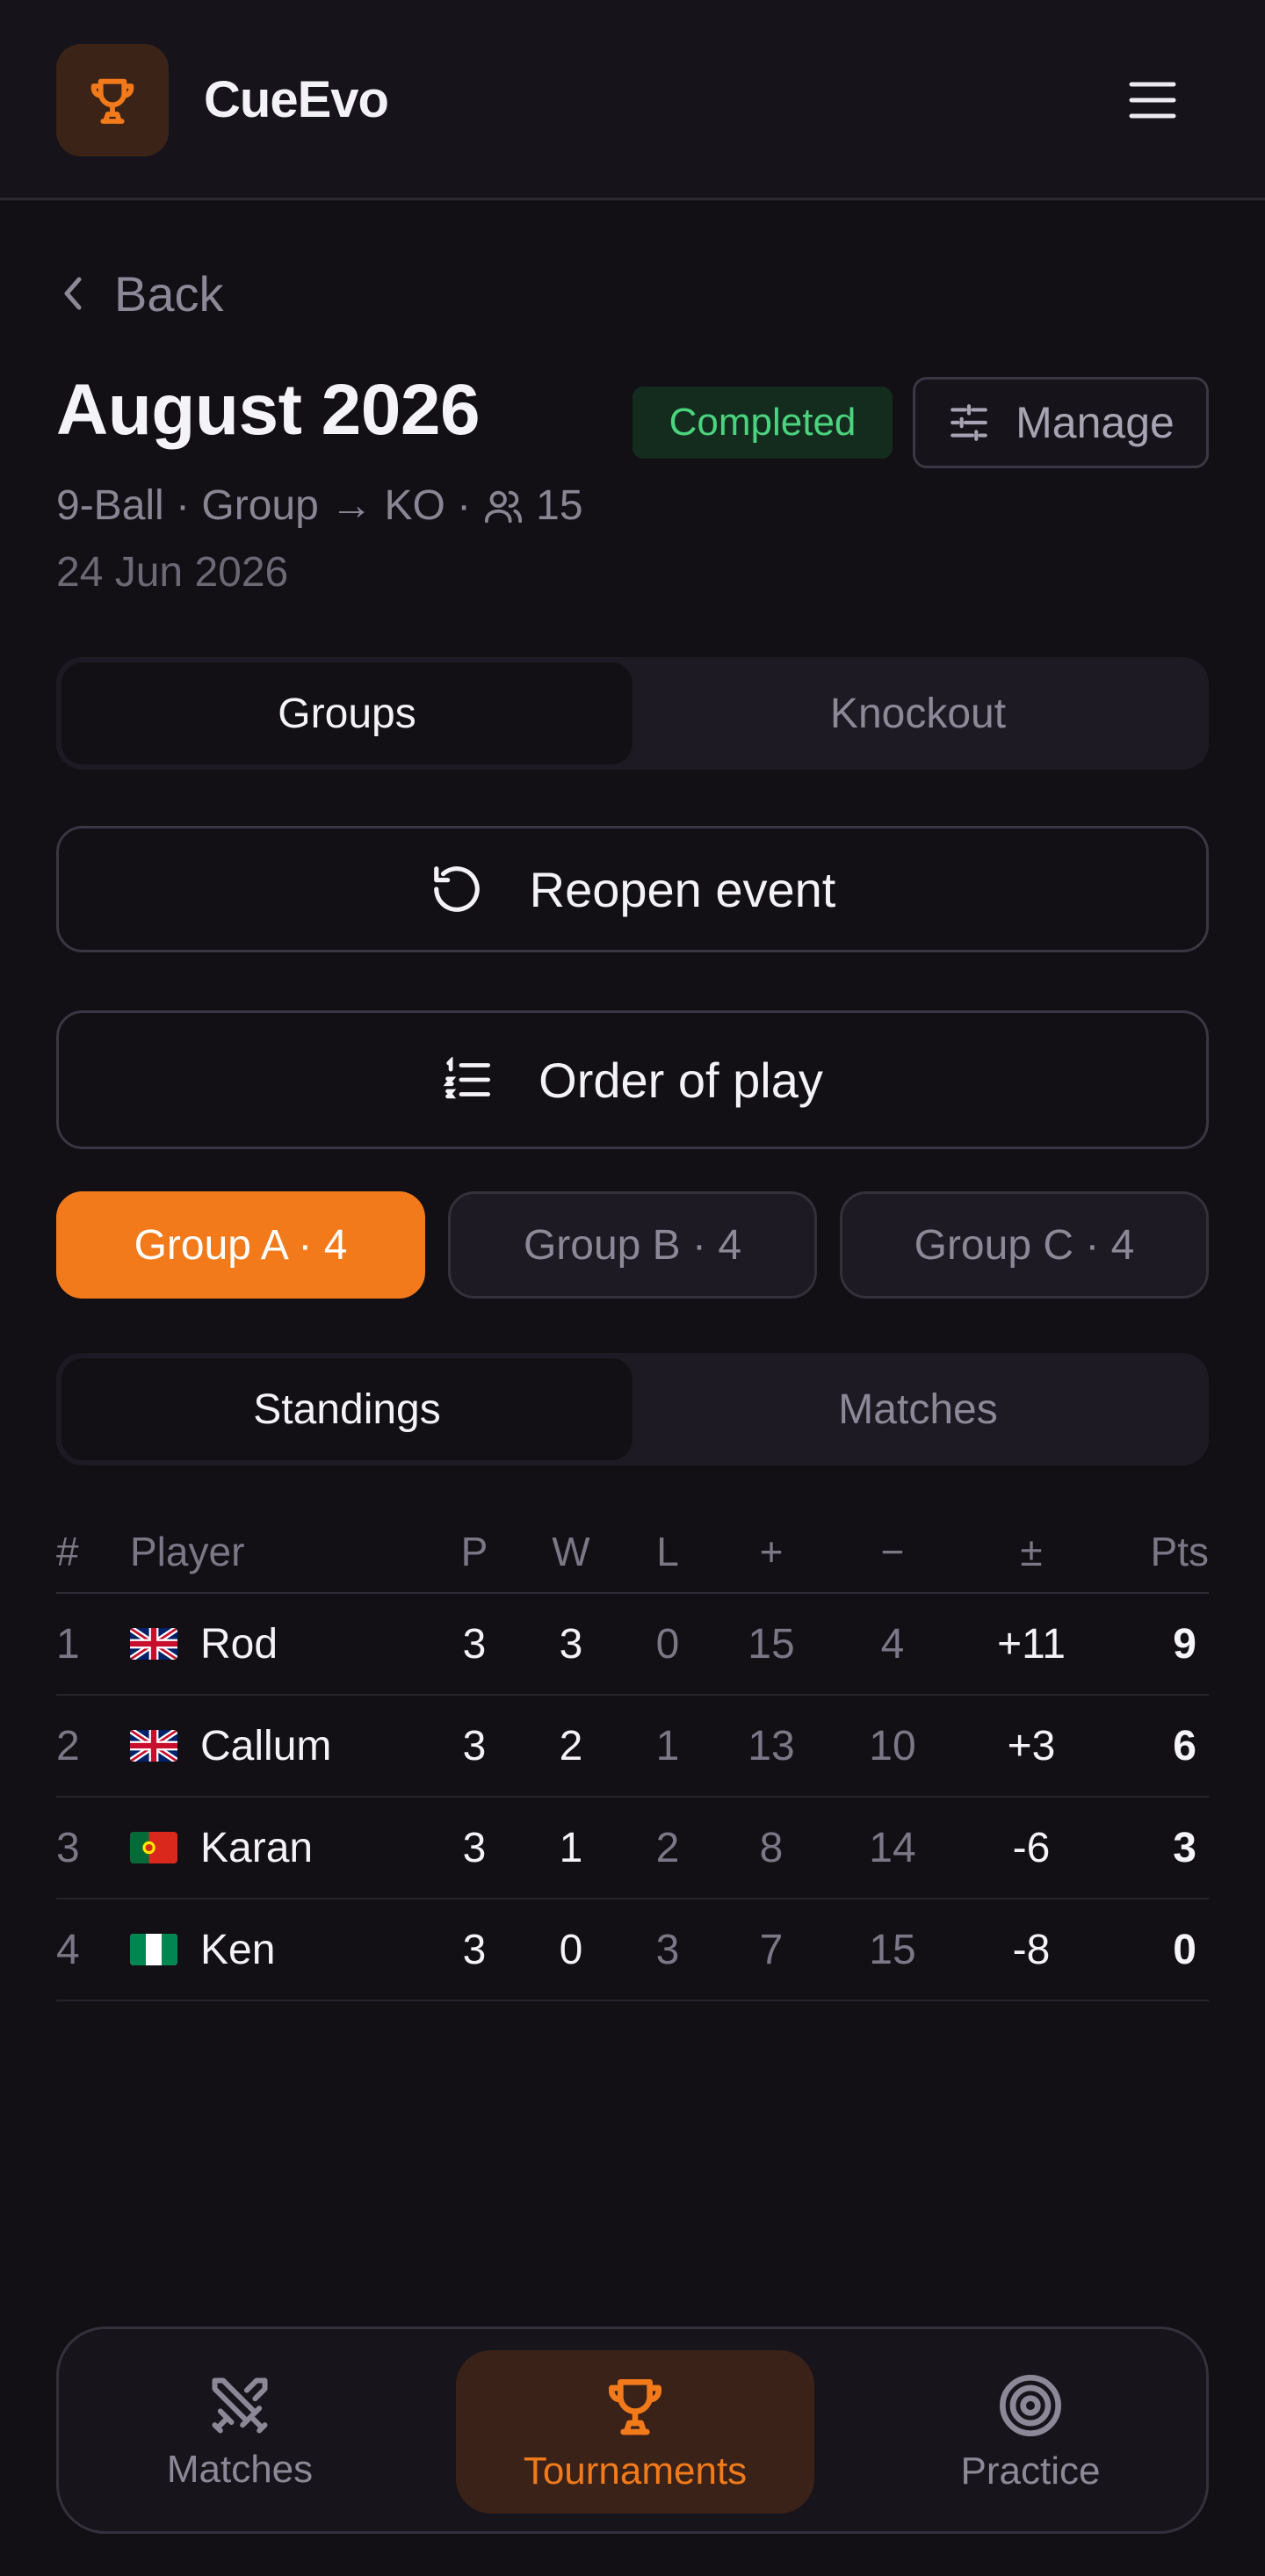  I want to click on tab-matches: Matches, so click(918, 1409).